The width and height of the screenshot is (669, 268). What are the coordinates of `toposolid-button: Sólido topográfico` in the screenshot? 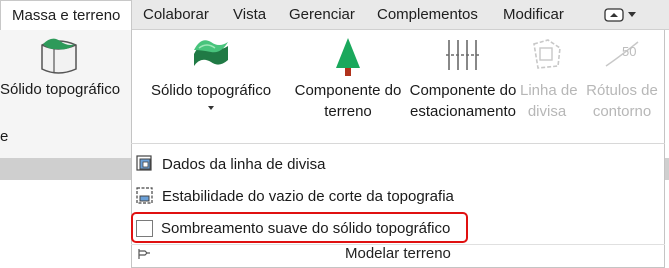 It's located at (211, 86).